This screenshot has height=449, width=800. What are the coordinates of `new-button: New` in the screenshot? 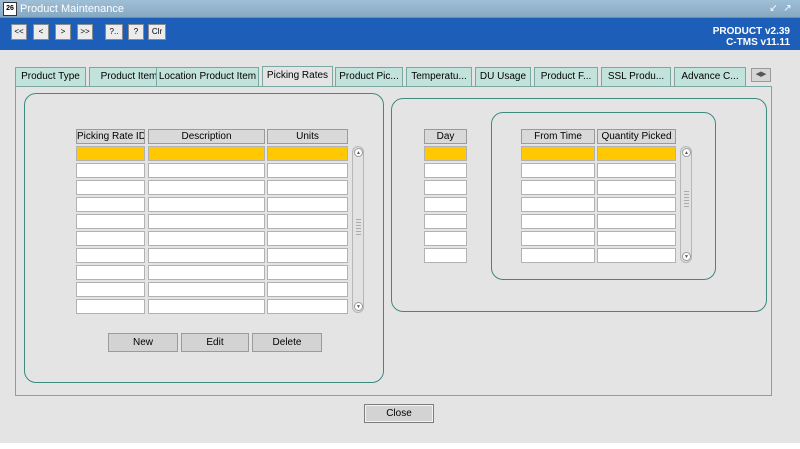 It's located at (143, 342).